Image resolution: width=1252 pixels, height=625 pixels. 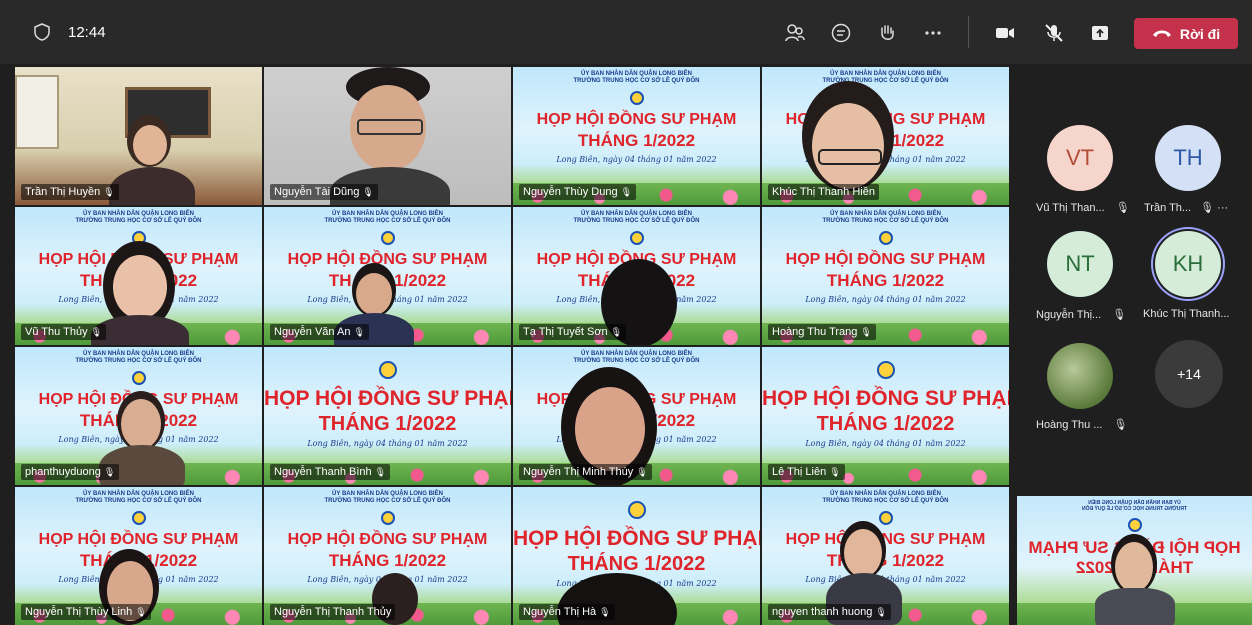 I want to click on video-tile: Trần Thị Huyền 🎙, so click(x=138, y=136).